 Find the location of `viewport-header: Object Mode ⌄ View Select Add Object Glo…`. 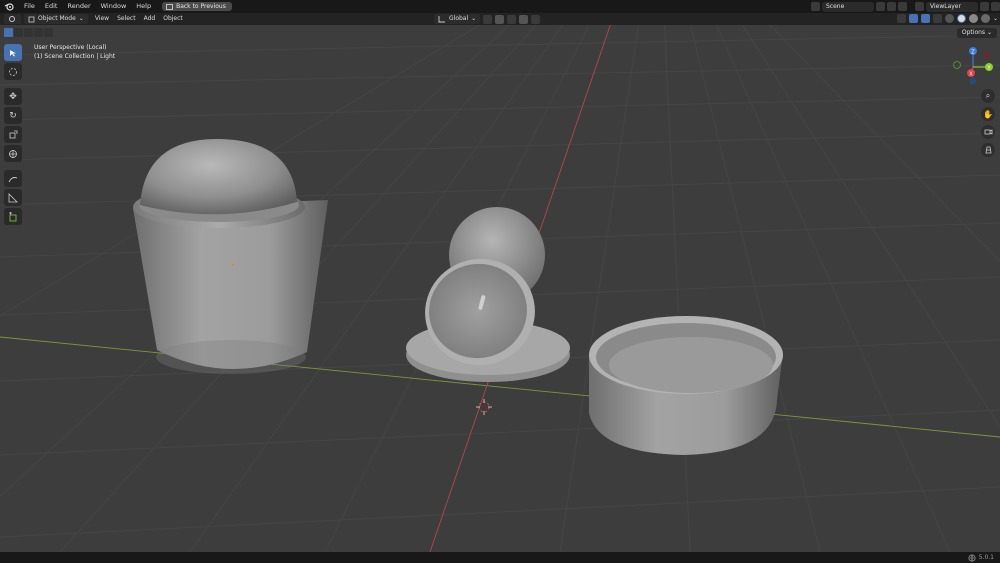

viewport-header: Object Mode ⌄ View Select Add Object Glo… is located at coordinates (500, 19).